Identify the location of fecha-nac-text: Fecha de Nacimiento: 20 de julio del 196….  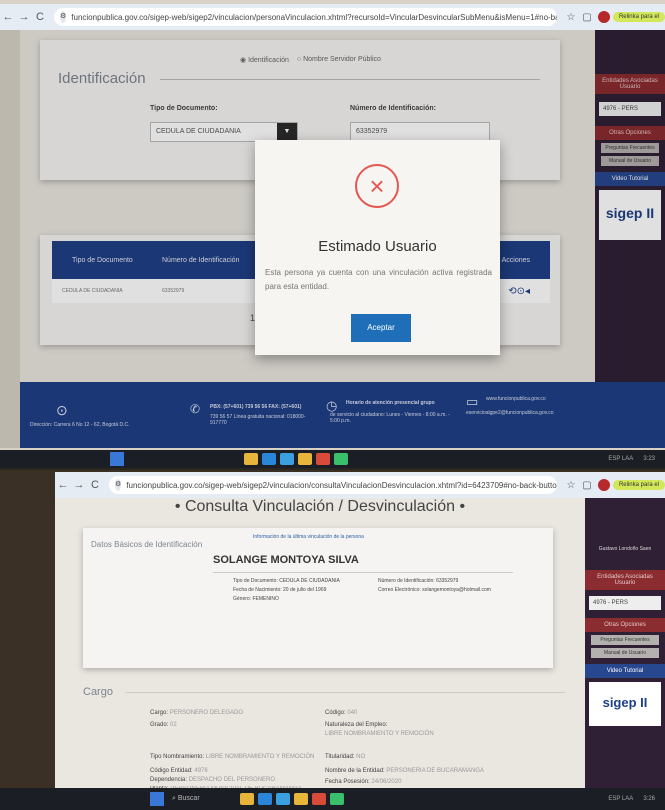
(280, 590).